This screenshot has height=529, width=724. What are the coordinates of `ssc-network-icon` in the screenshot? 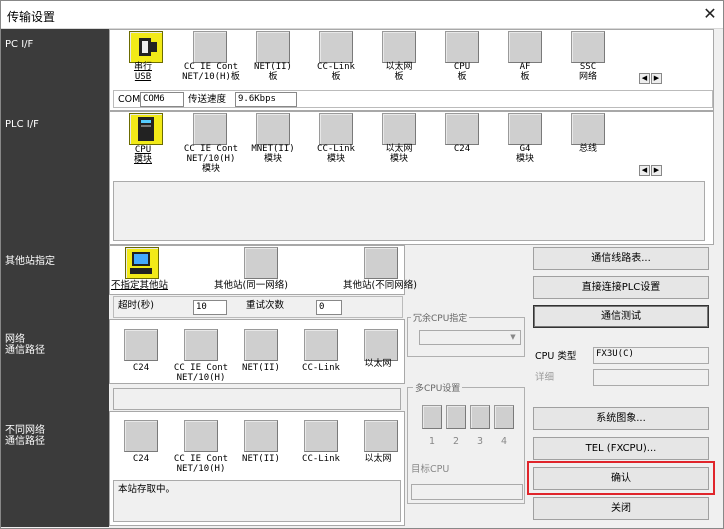 It's located at (588, 47).